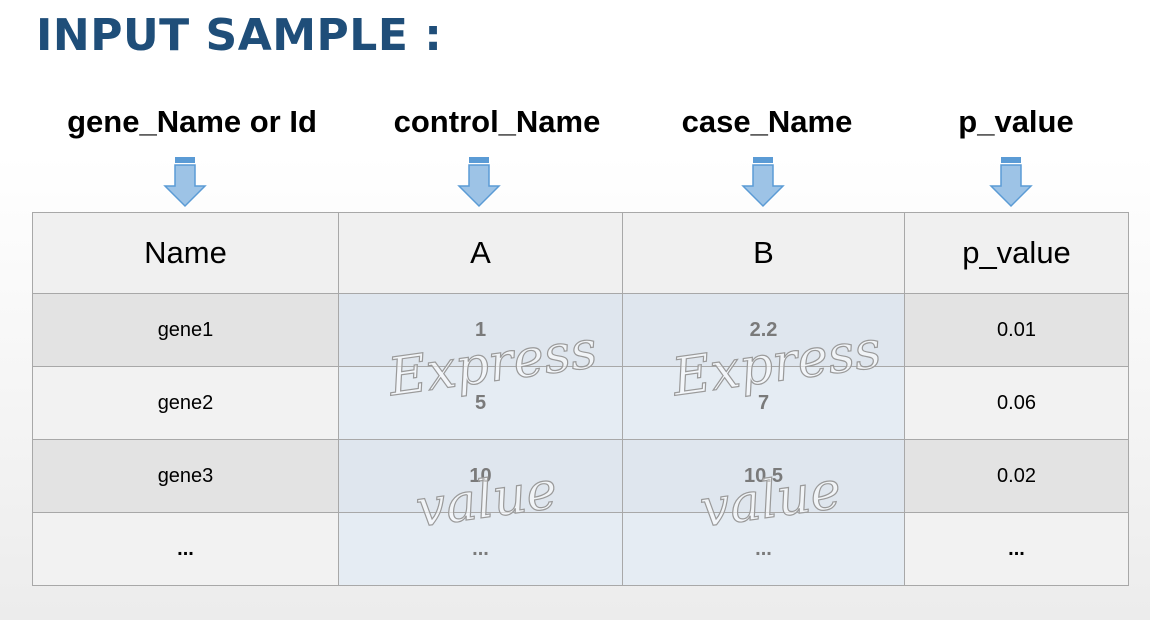 This screenshot has width=1150, height=620. What do you see at coordinates (185, 403) in the screenshot?
I see `gene-cell: gene2` at bounding box center [185, 403].